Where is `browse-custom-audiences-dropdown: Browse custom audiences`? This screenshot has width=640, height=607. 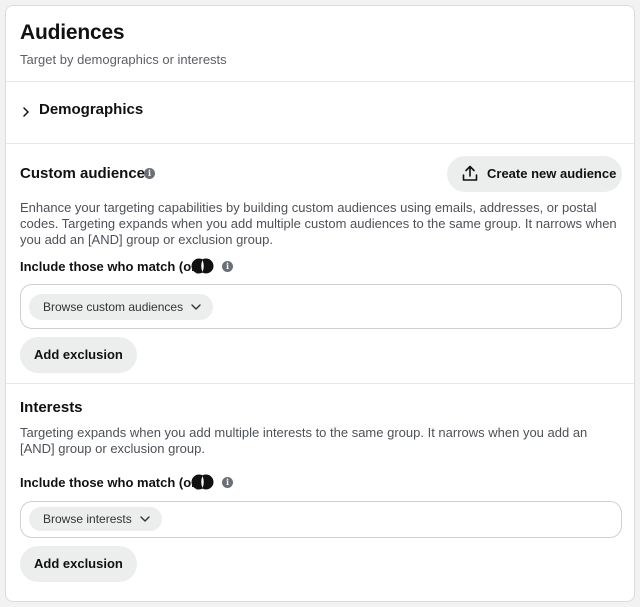
browse-custom-audiences-dropdown: Browse custom audiences is located at coordinates (121, 307).